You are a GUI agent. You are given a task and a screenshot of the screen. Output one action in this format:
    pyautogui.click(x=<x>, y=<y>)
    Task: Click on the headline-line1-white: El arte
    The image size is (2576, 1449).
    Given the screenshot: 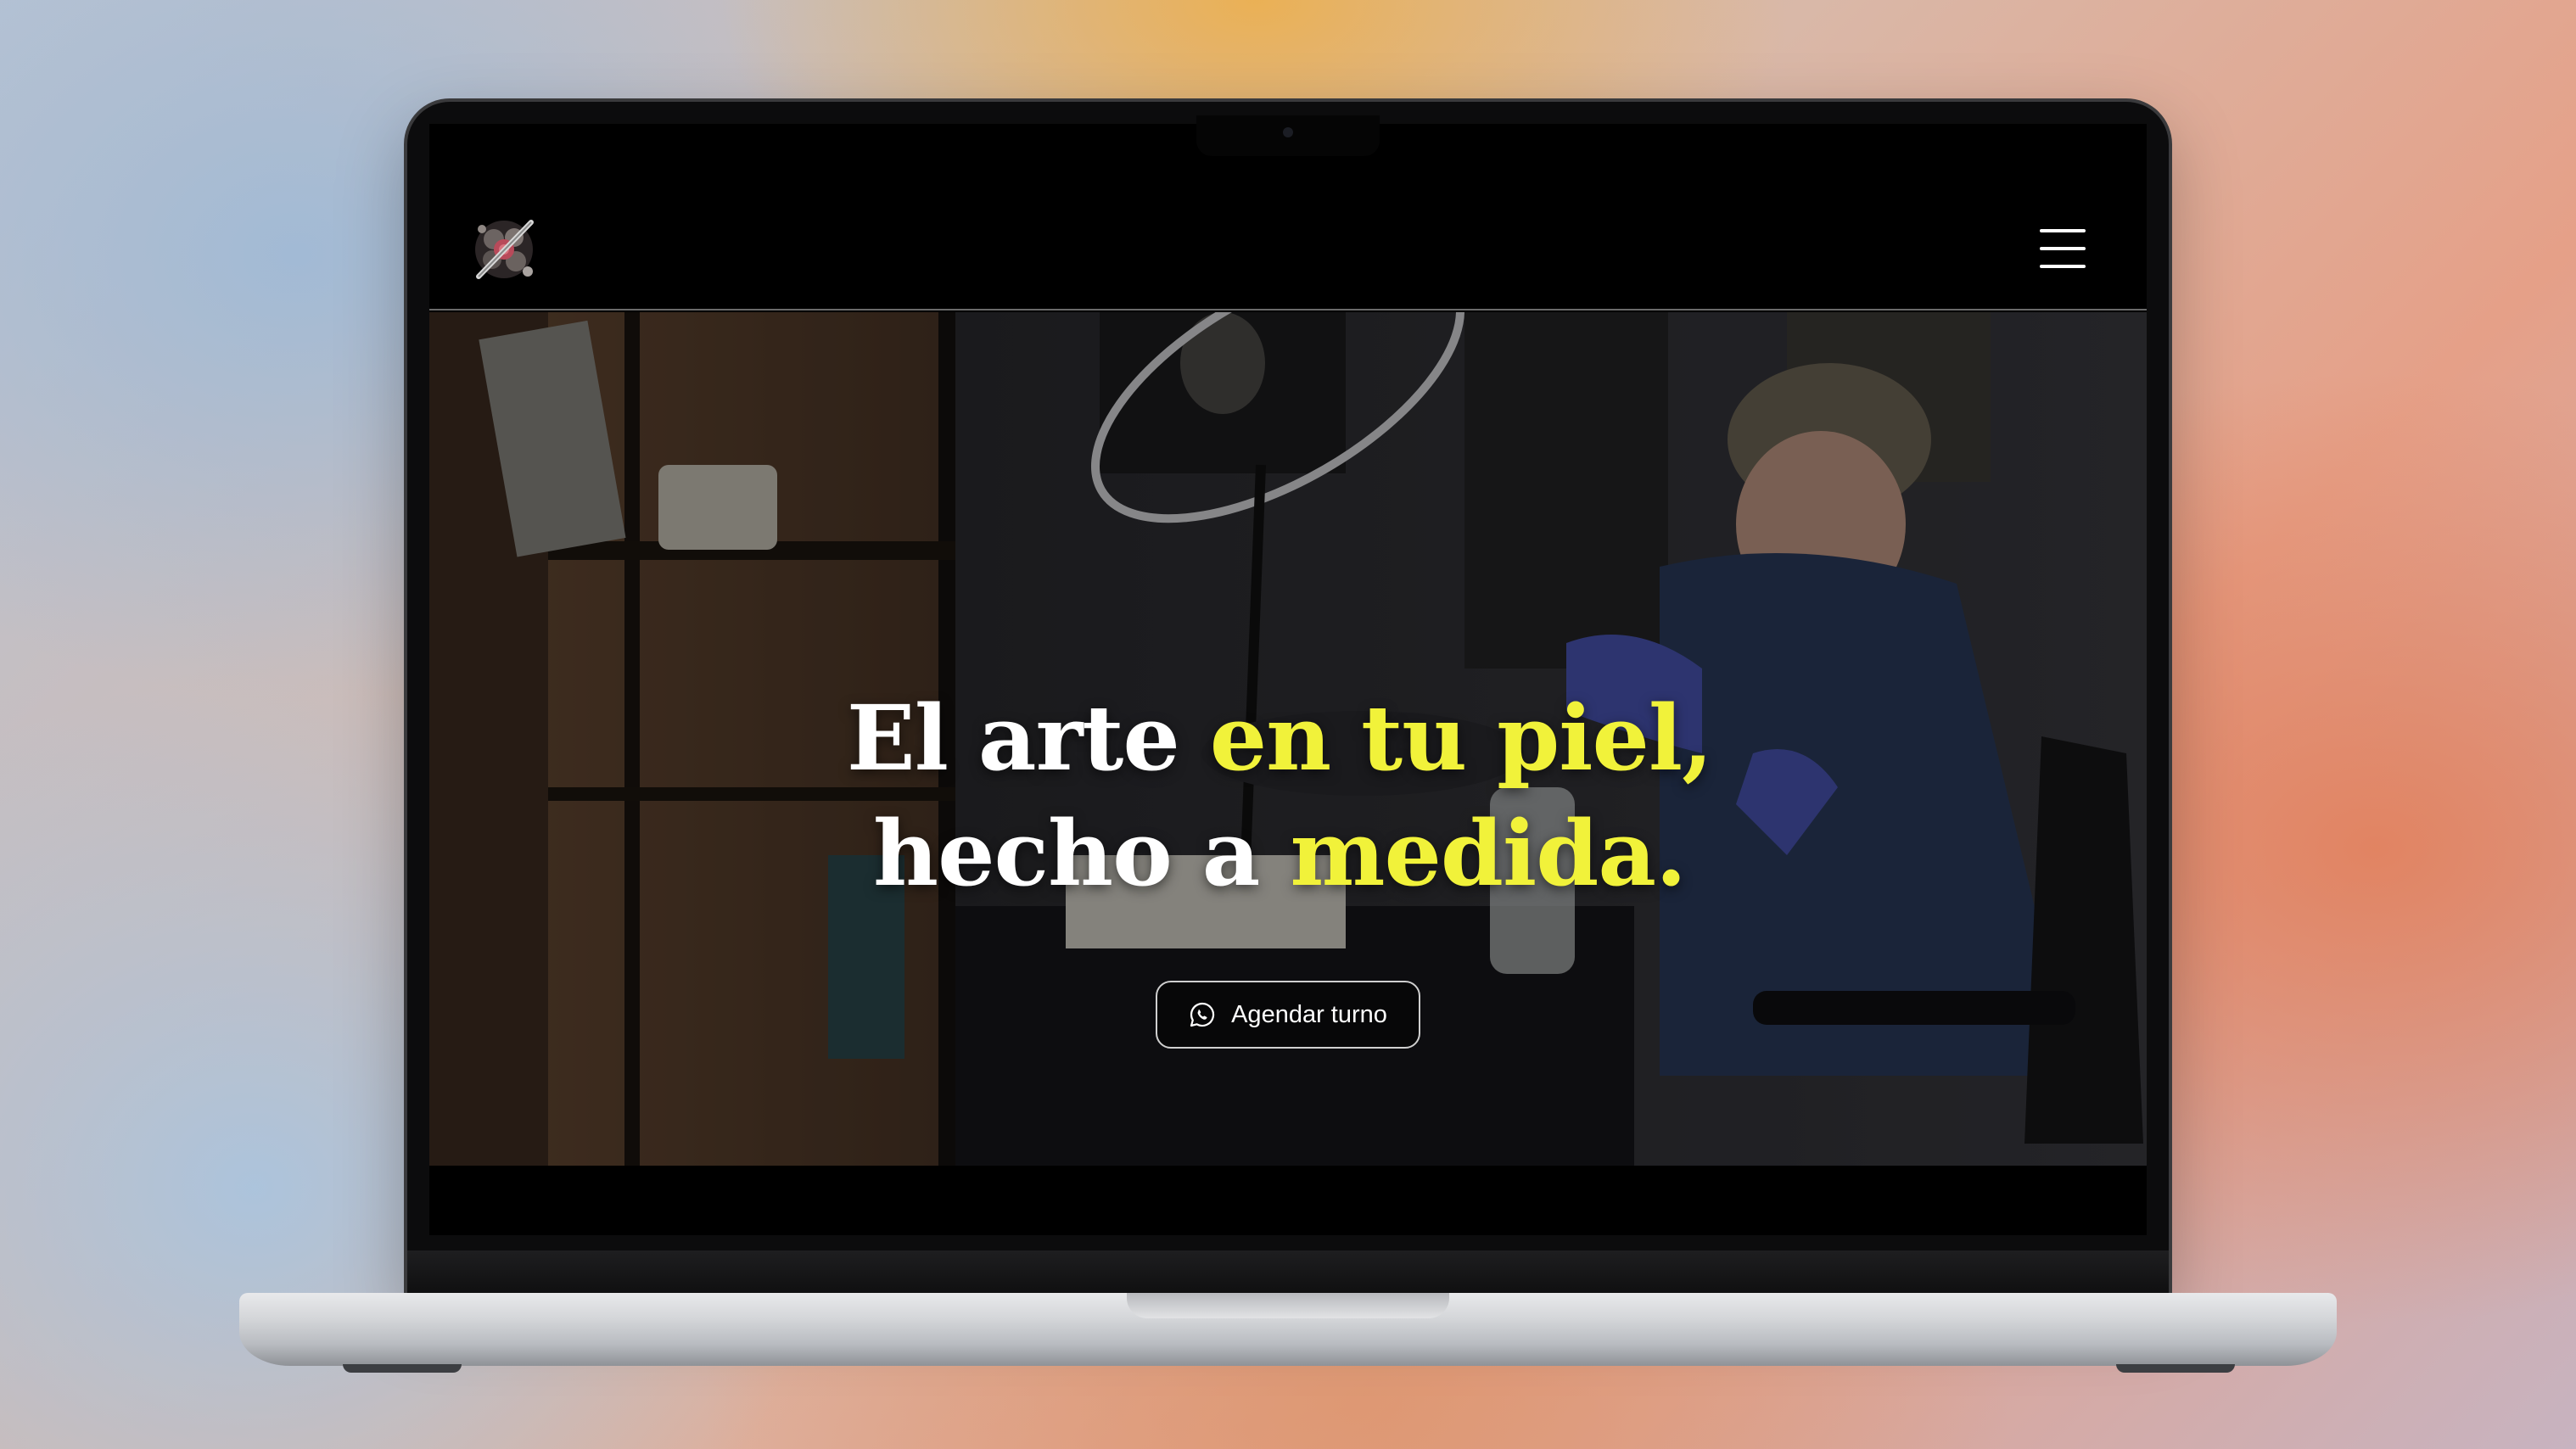 What is the action you would take?
    pyautogui.click(x=1028, y=738)
    